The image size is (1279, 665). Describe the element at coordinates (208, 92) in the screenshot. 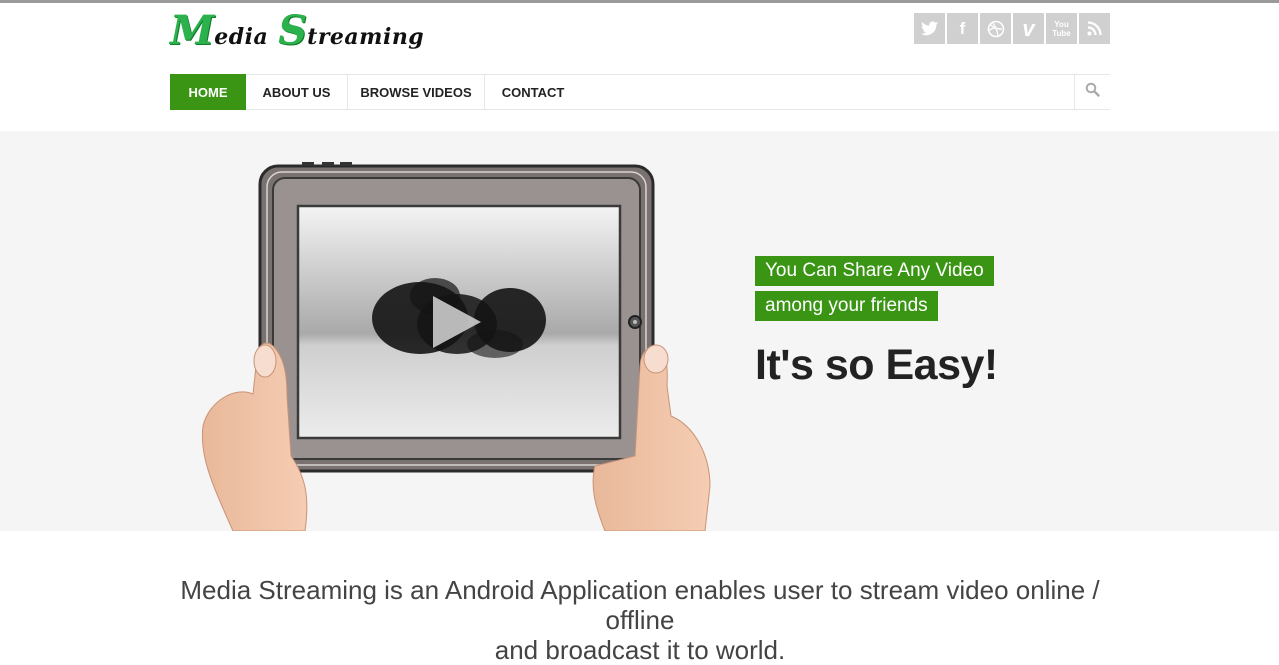

I see `nav-item-home: HOME` at that location.